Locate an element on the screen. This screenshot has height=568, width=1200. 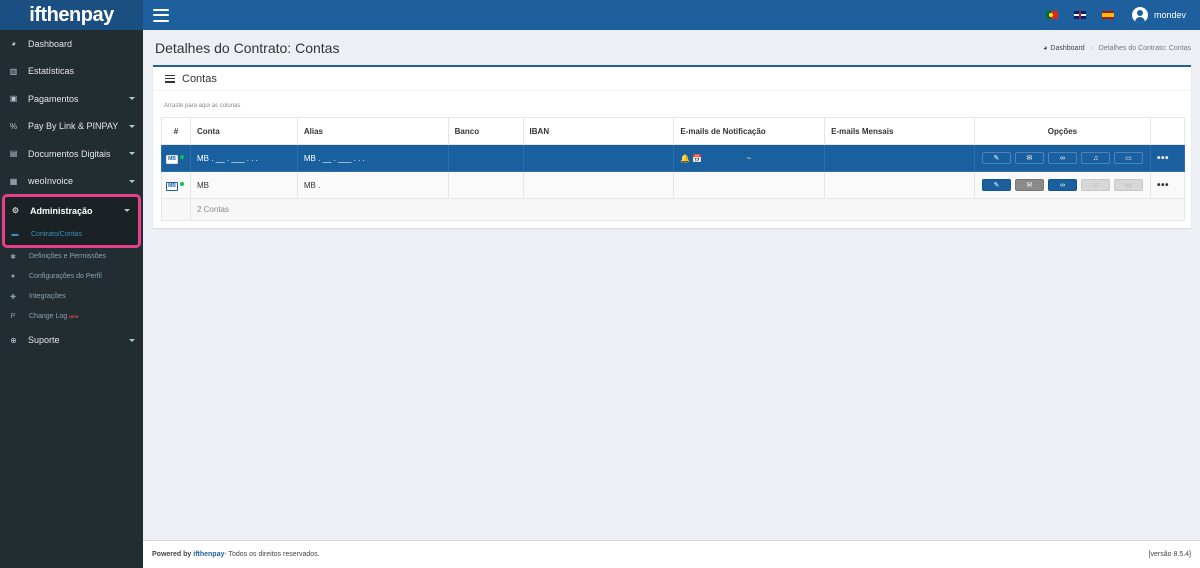
col-header-conta: Conta is located at coordinates (243, 131).